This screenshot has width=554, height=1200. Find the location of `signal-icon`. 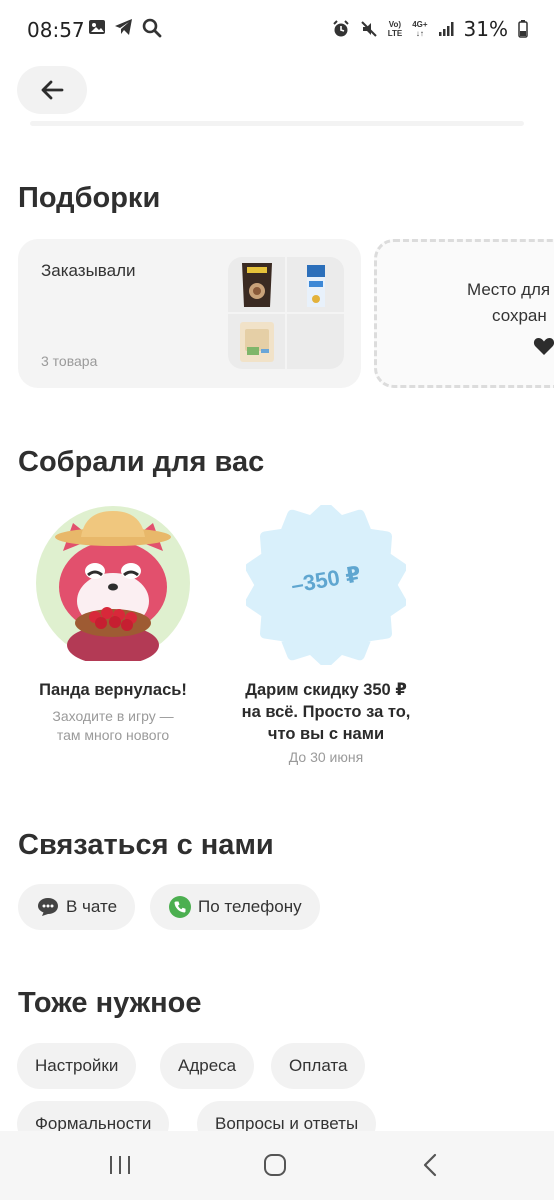

signal-icon is located at coordinates (446, 29).